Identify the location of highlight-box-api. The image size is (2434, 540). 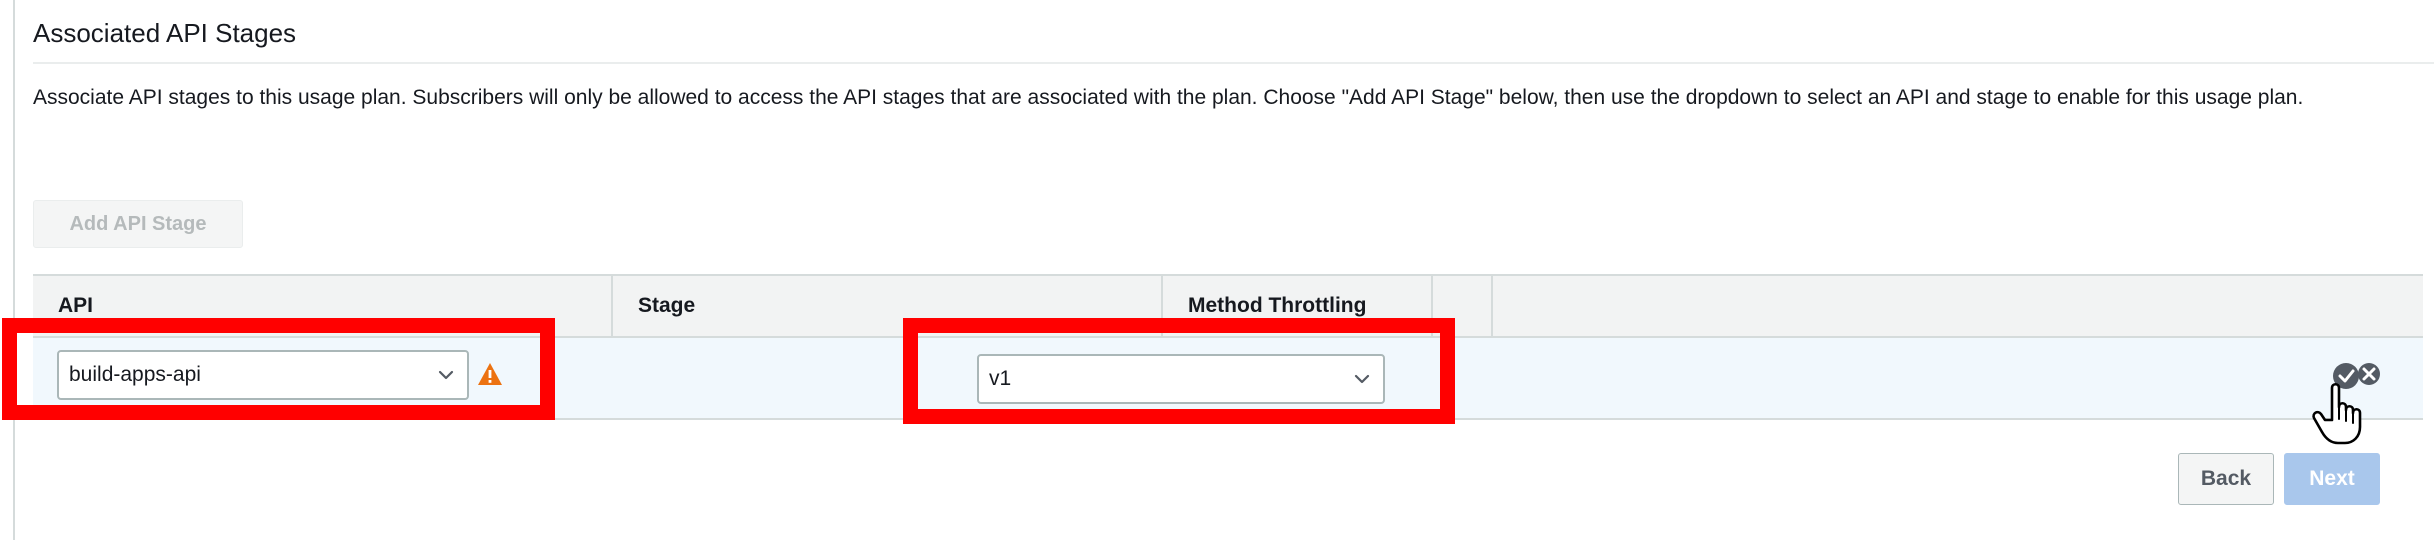
(278, 369).